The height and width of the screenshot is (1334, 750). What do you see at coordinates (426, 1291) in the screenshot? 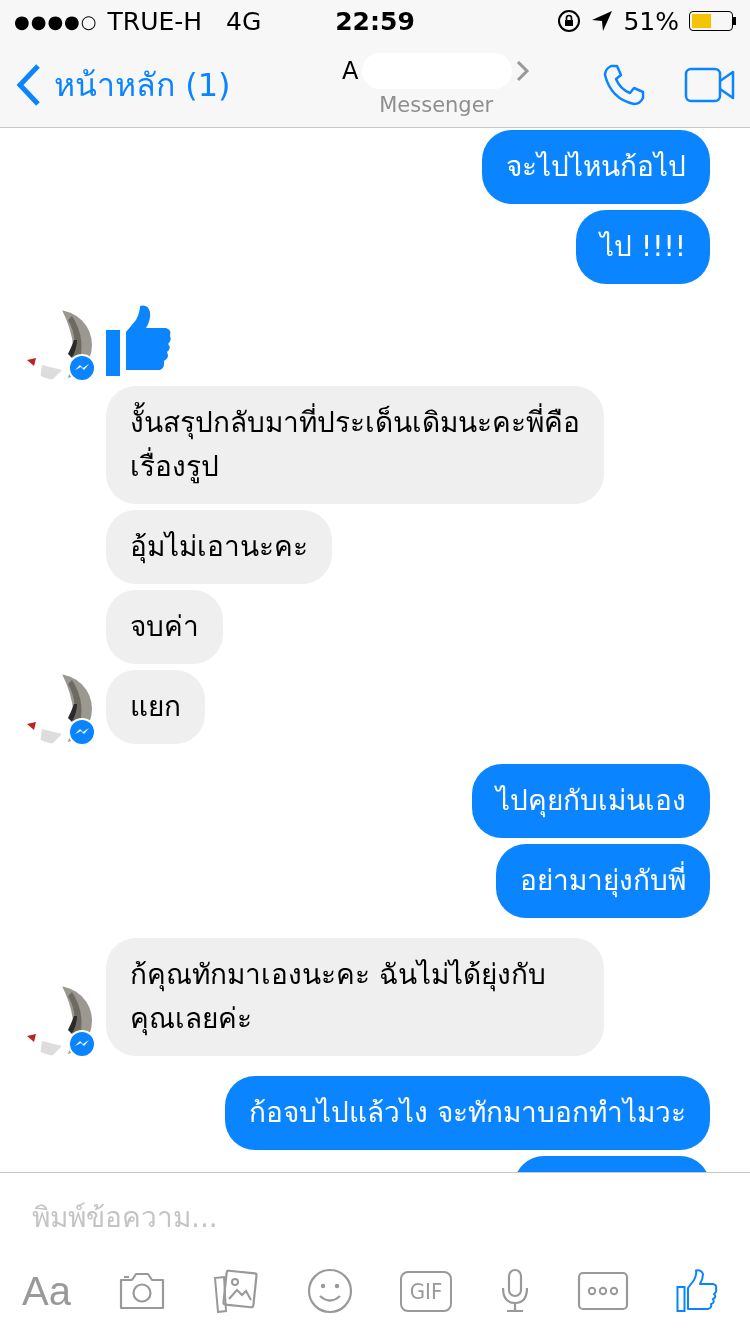
I see `gif-button: GIF` at bounding box center [426, 1291].